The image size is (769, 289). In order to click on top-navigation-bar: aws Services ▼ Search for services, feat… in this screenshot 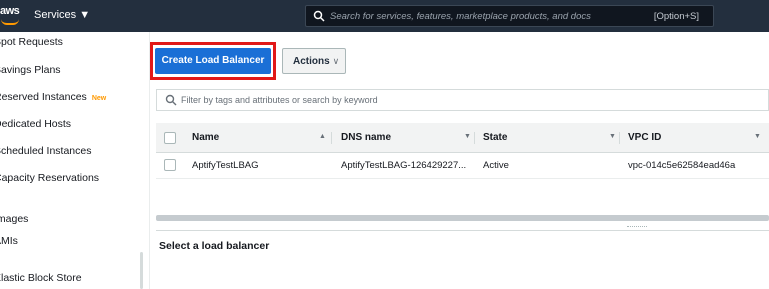, I will do `click(384, 16)`.